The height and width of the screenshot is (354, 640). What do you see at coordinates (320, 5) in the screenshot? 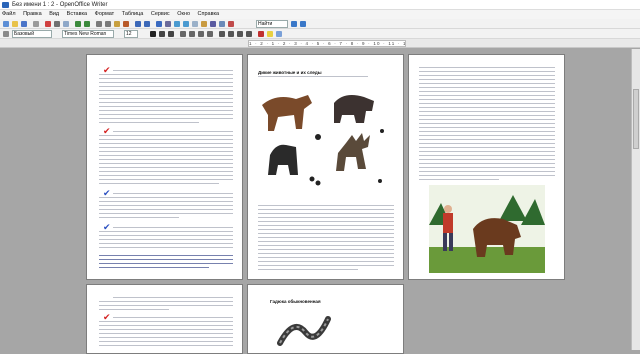
I see `title-bar: Без имени 1 : 2 - OpenOffice Writer` at bounding box center [320, 5].